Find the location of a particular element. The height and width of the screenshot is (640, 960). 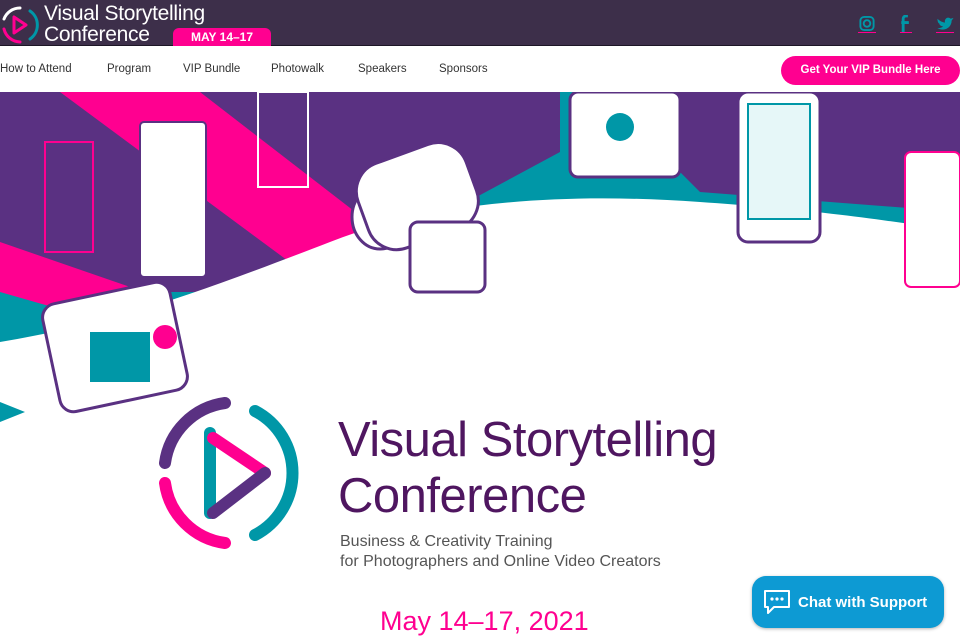

date-badge: MAY 14–17 is located at coordinates (222, 37).